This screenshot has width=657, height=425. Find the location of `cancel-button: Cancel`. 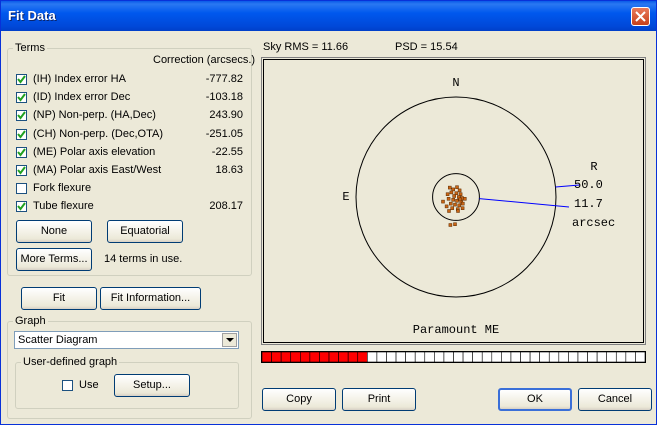

cancel-button: Cancel is located at coordinates (615, 399).